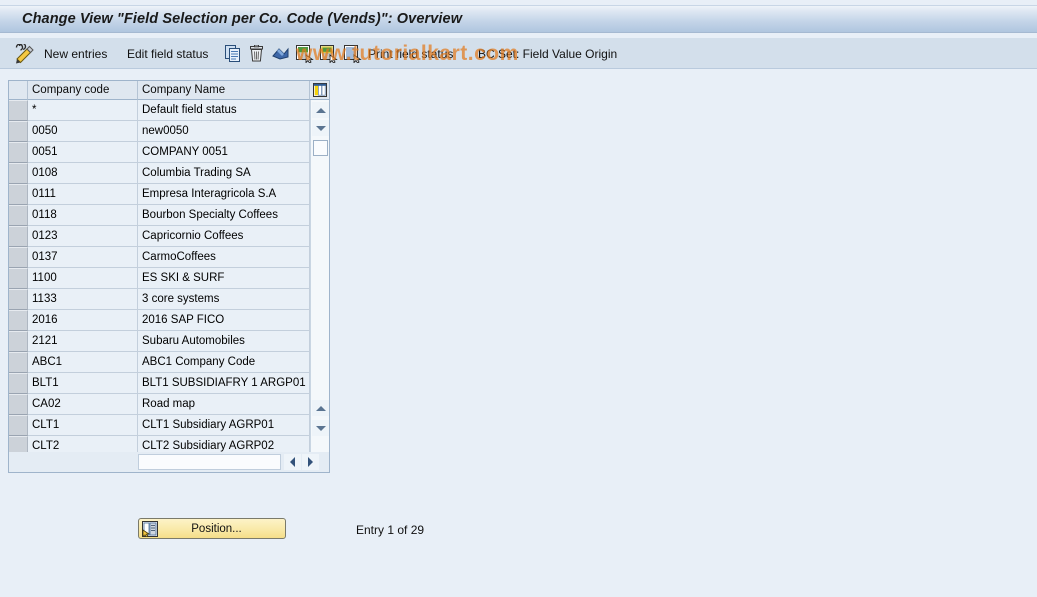 Image resolution: width=1037 pixels, height=597 pixels. What do you see at coordinates (83, 362) in the screenshot?
I see `cell-company-code: ABC1` at bounding box center [83, 362].